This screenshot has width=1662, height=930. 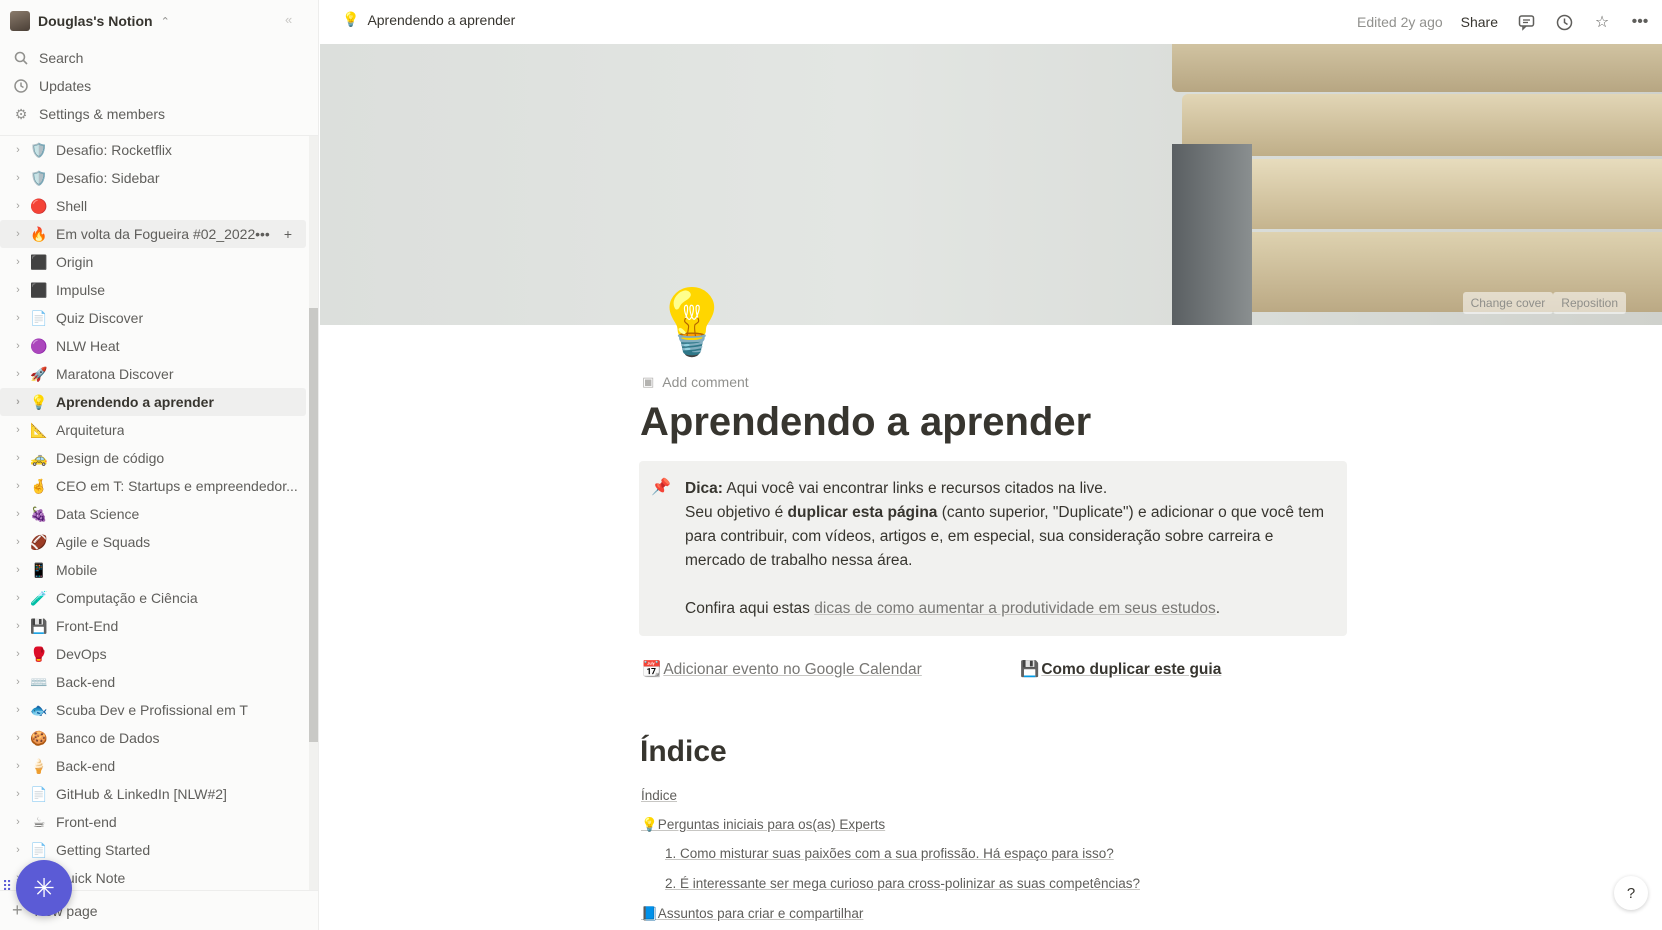 I want to click on sidebar-page-label: Front-end, so click(x=86, y=822).